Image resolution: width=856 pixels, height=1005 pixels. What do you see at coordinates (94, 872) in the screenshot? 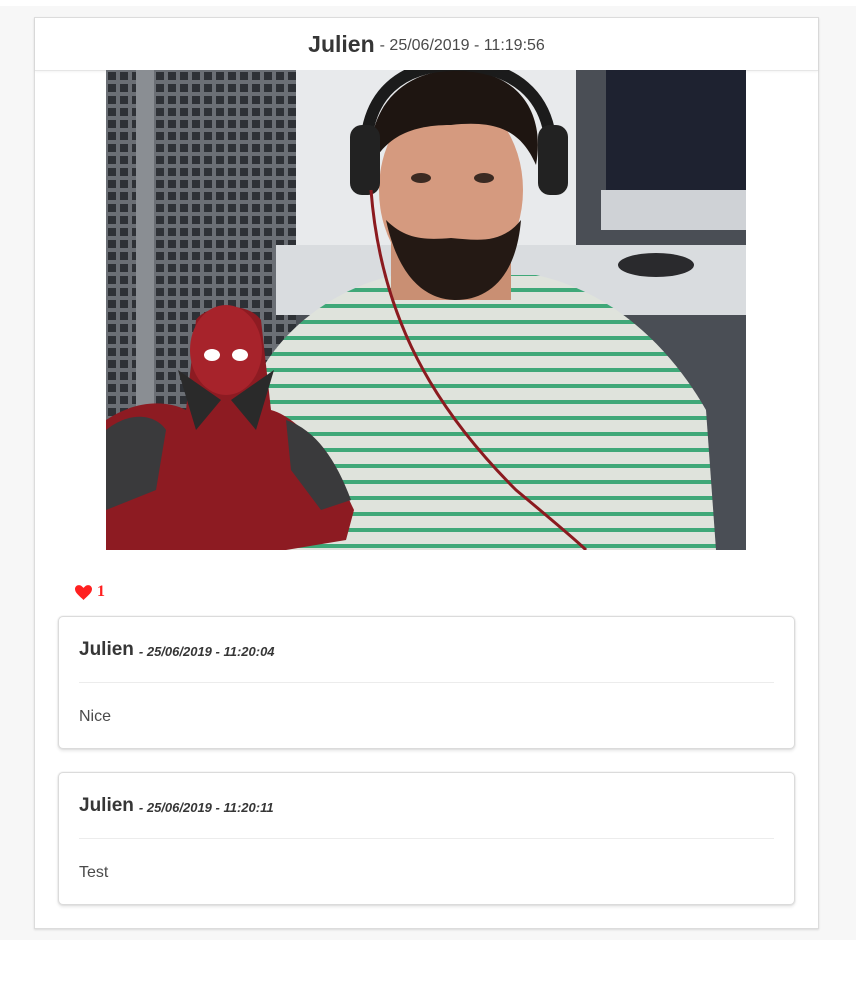
I see `comment-text: Test` at bounding box center [94, 872].